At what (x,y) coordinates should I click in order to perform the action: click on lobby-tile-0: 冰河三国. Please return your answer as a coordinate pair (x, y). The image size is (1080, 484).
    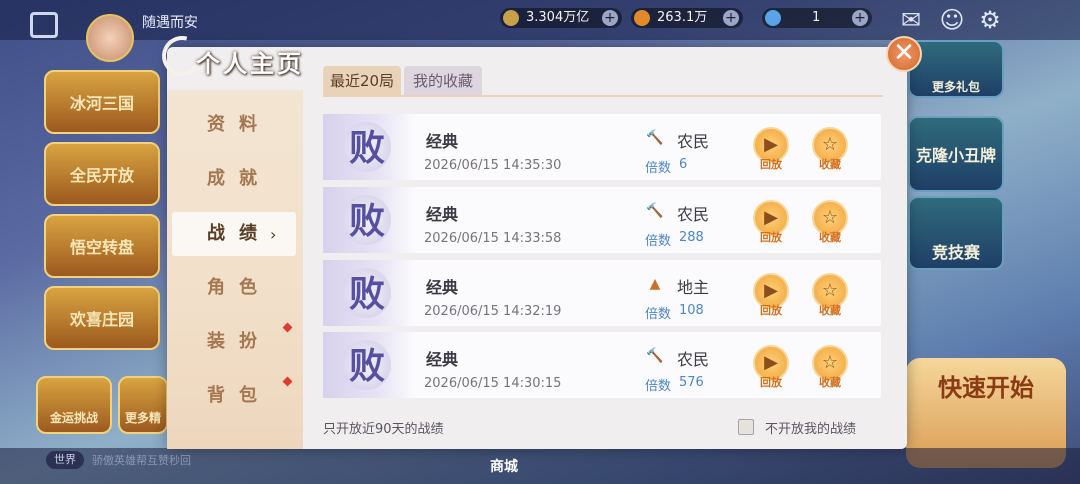
    Looking at the image, I should click on (102, 102).